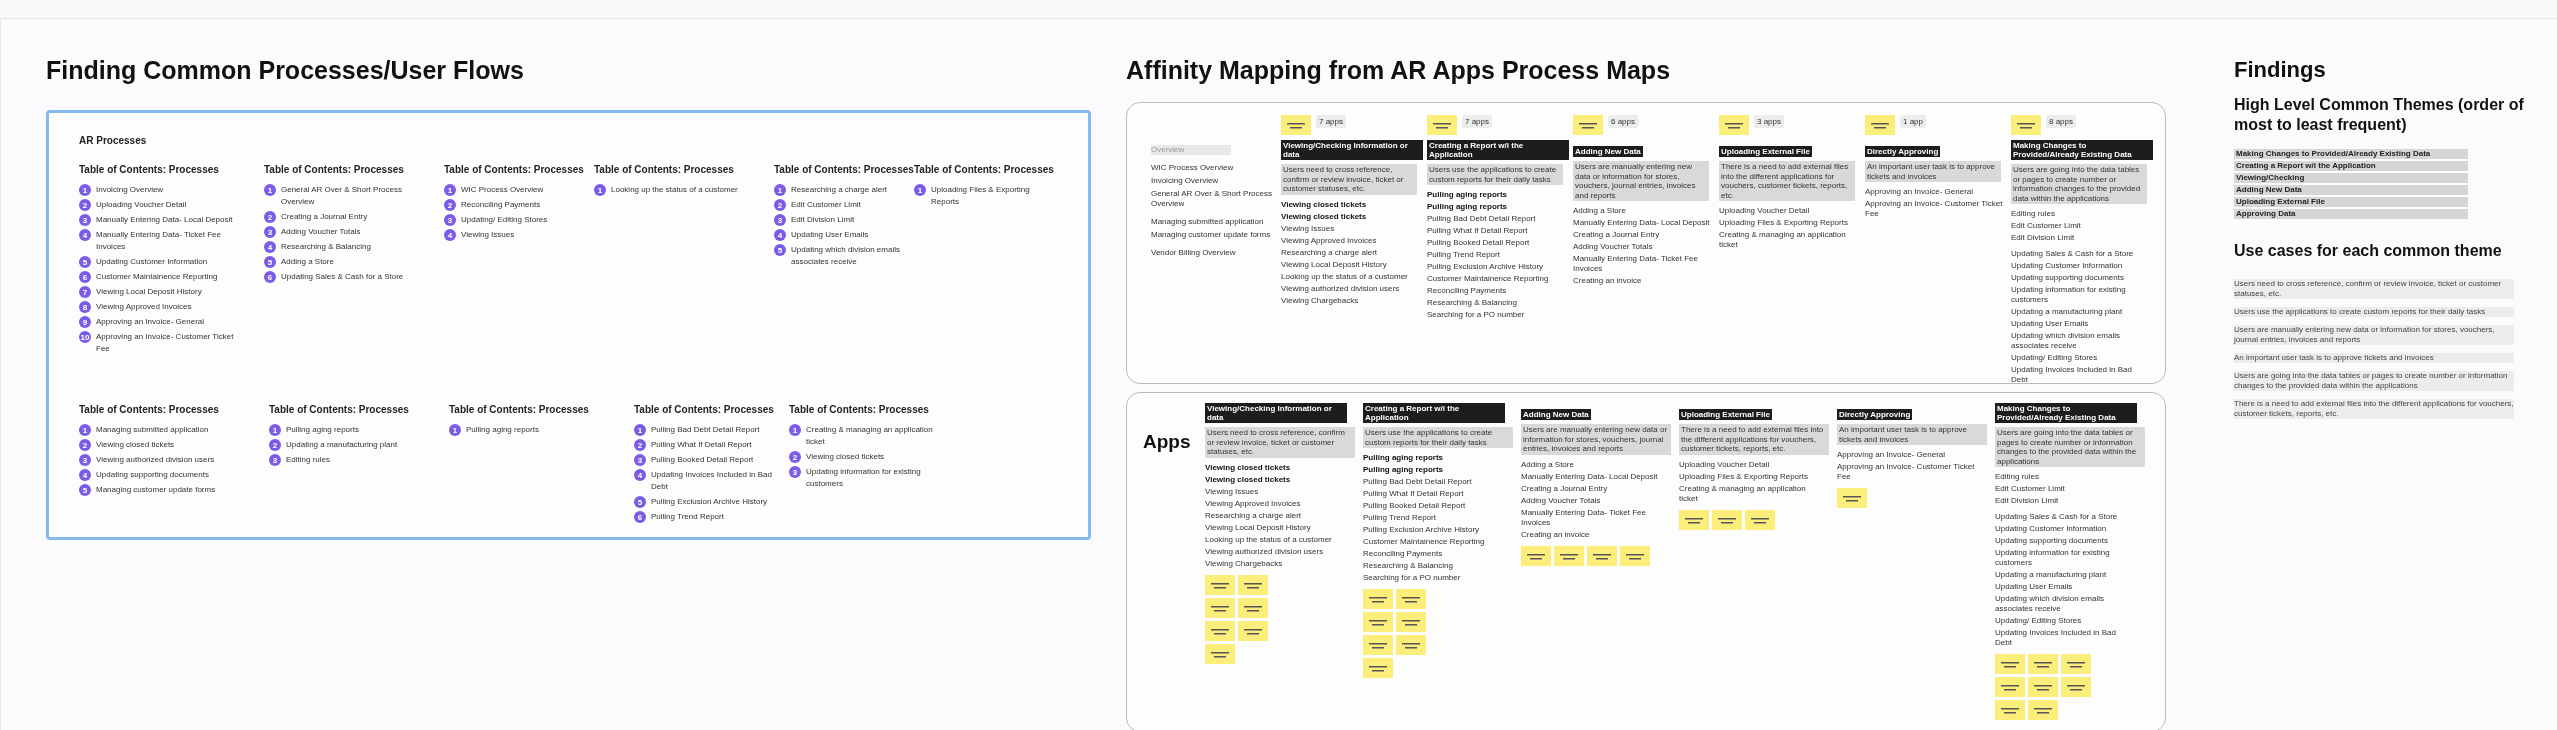  Describe the element at coordinates (342, 445) in the screenshot. I see `process-link: Updating a manufacturing plant` at that location.